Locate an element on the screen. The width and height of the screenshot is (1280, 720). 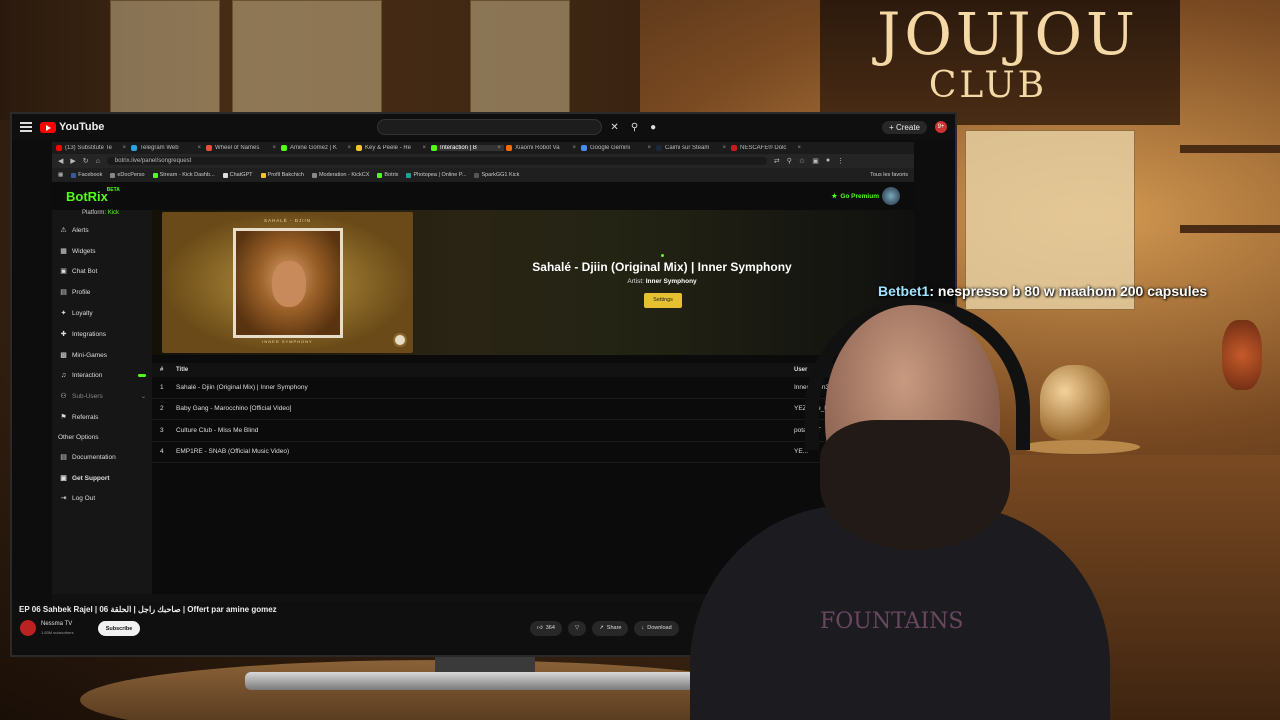
star-icon: ★ is located at coordinates (834, 196).